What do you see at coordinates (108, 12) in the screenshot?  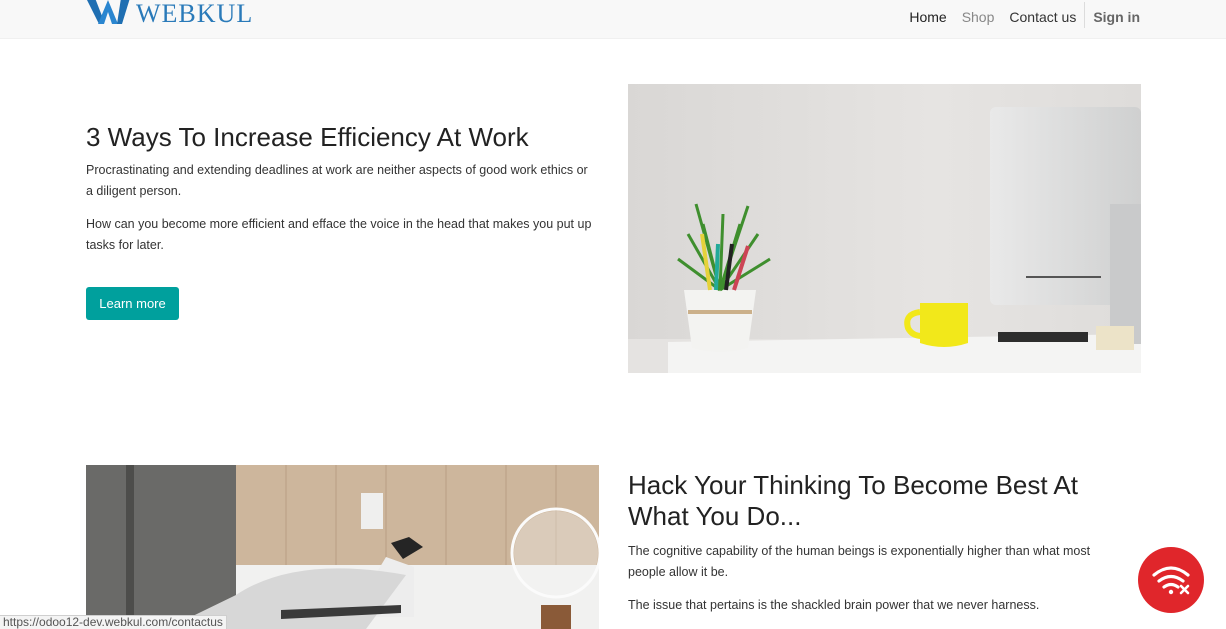 I see `webkul-logo-icon` at bounding box center [108, 12].